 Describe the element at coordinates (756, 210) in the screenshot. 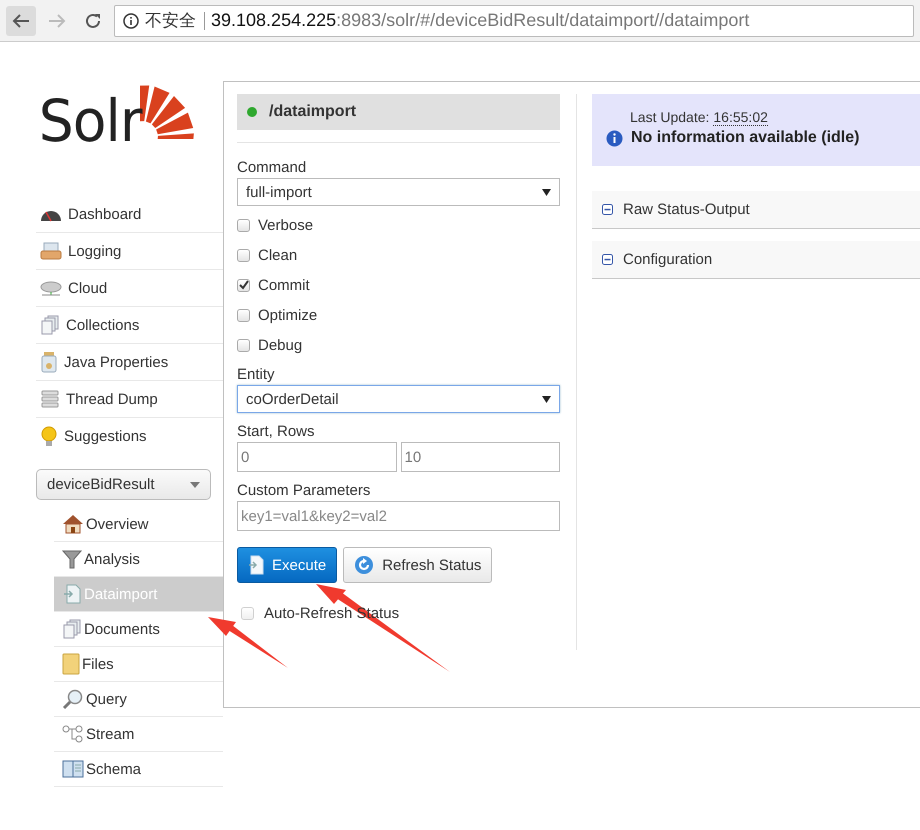

I see `collapsible-section: Raw Status-Output` at that location.